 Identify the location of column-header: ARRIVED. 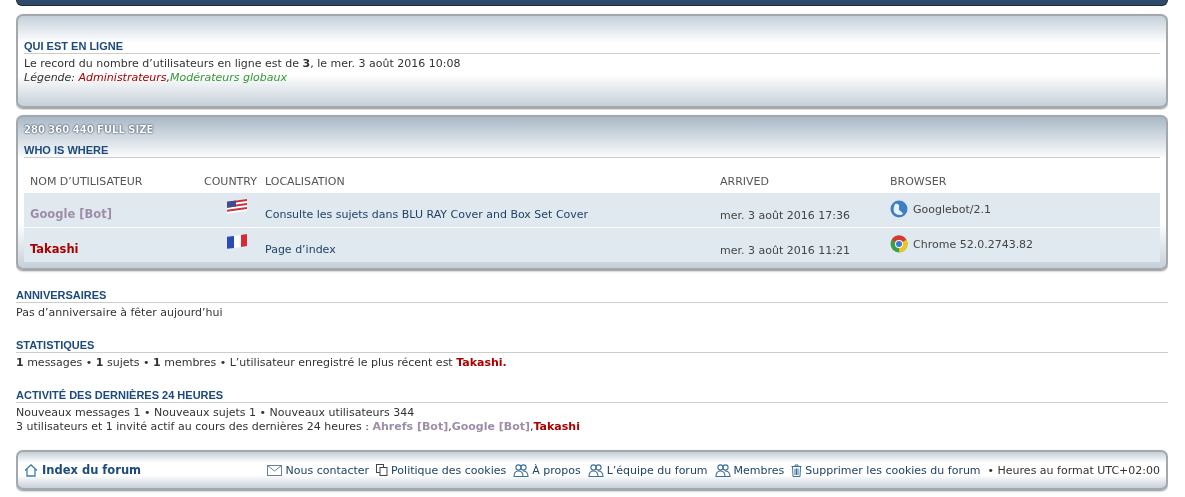
(744, 181).